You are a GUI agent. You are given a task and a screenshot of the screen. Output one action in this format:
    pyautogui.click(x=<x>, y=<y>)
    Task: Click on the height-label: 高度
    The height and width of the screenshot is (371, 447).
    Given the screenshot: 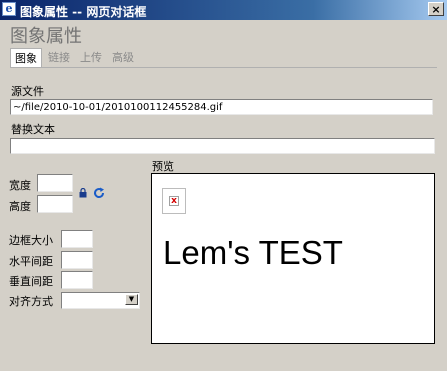 What is the action you would take?
    pyautogui.click(x=20, y=206)
    